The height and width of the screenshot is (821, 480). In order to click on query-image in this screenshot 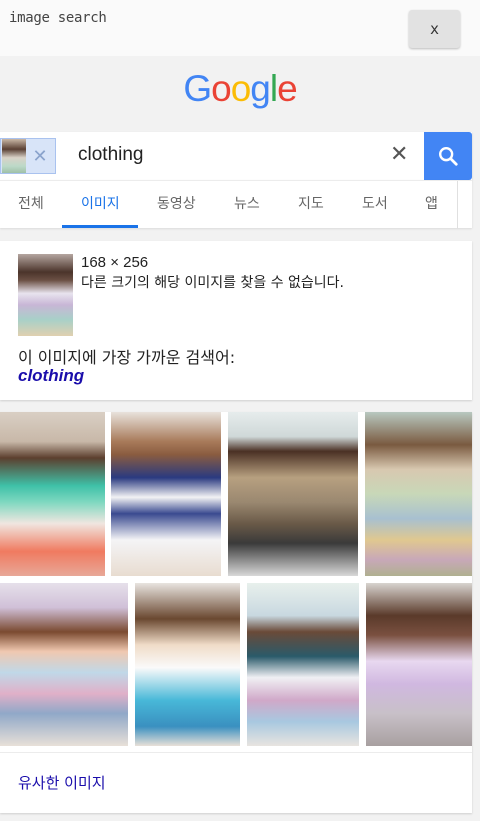, I will do `click(45, 295)`.